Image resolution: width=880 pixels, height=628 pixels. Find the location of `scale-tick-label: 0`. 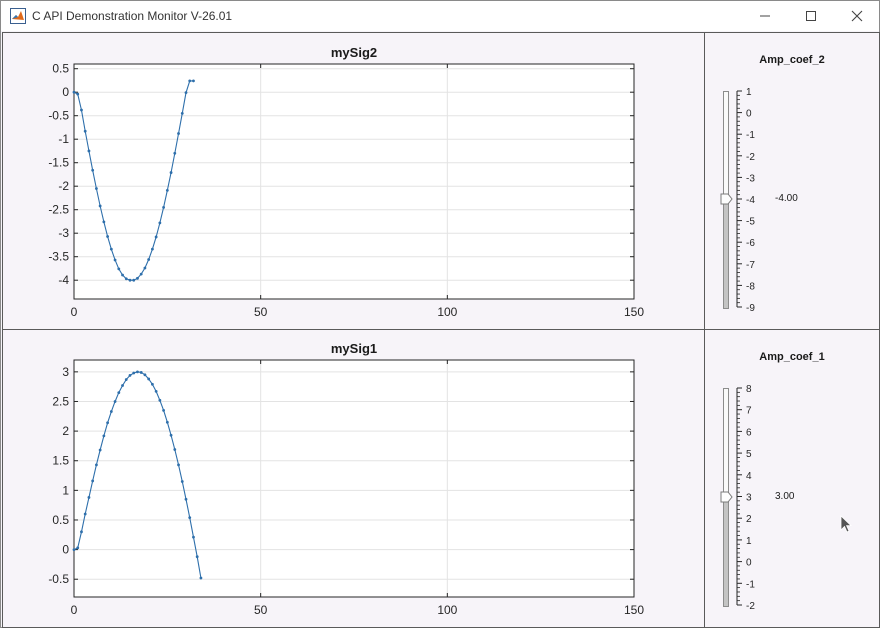

scale-tick-label: 0 is located at coordinates (749, 563).